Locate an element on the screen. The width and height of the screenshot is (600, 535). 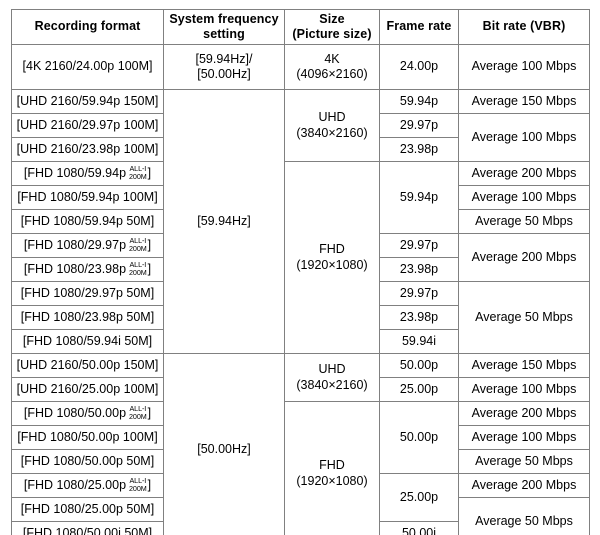
size-line: FHD is located at coordinates (332, 249).